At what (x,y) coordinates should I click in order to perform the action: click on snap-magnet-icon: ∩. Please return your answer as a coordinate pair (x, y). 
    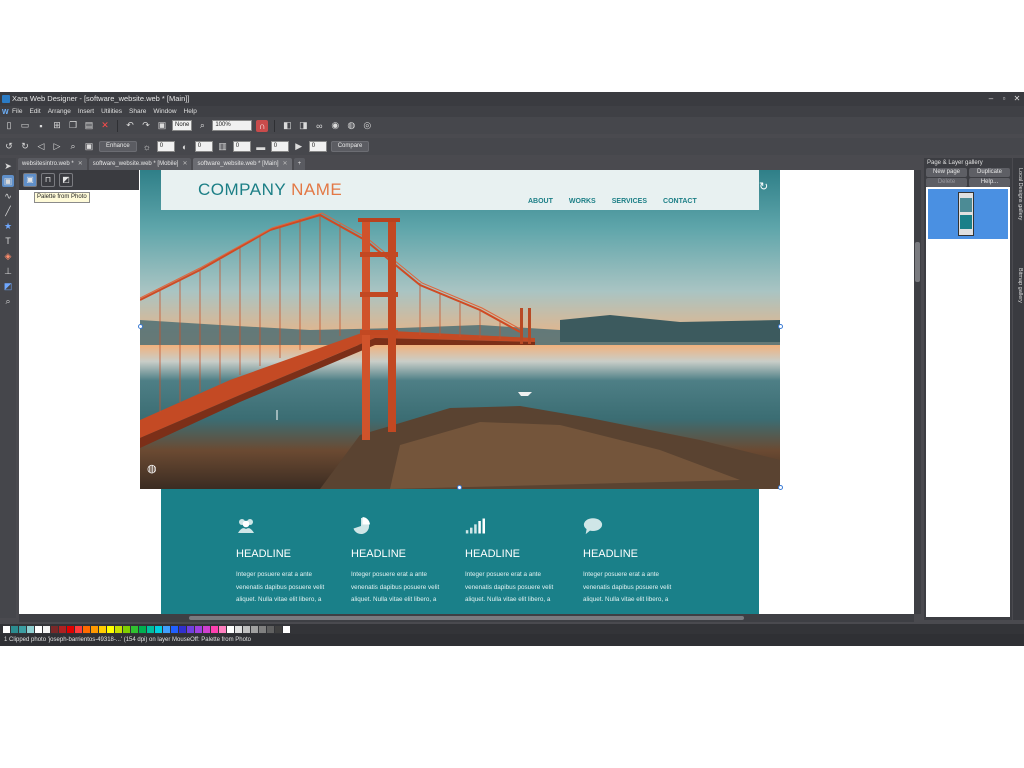
    Looking at the image, I should click on (262, 125).